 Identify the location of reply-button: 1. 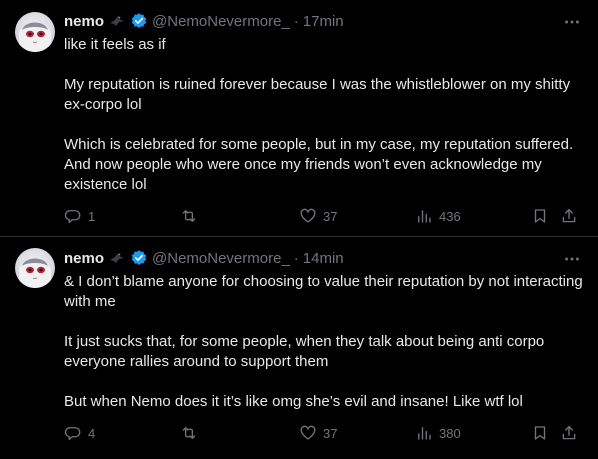
(79, 216).